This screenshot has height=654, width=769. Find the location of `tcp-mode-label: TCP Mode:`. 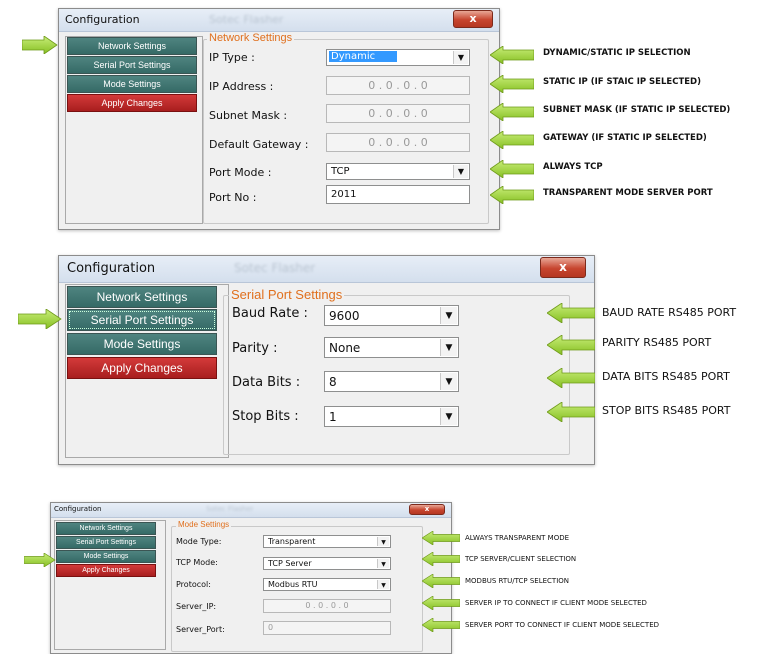

tcp-mode-label: TCP Mode: is located at coordinates (197, 562).